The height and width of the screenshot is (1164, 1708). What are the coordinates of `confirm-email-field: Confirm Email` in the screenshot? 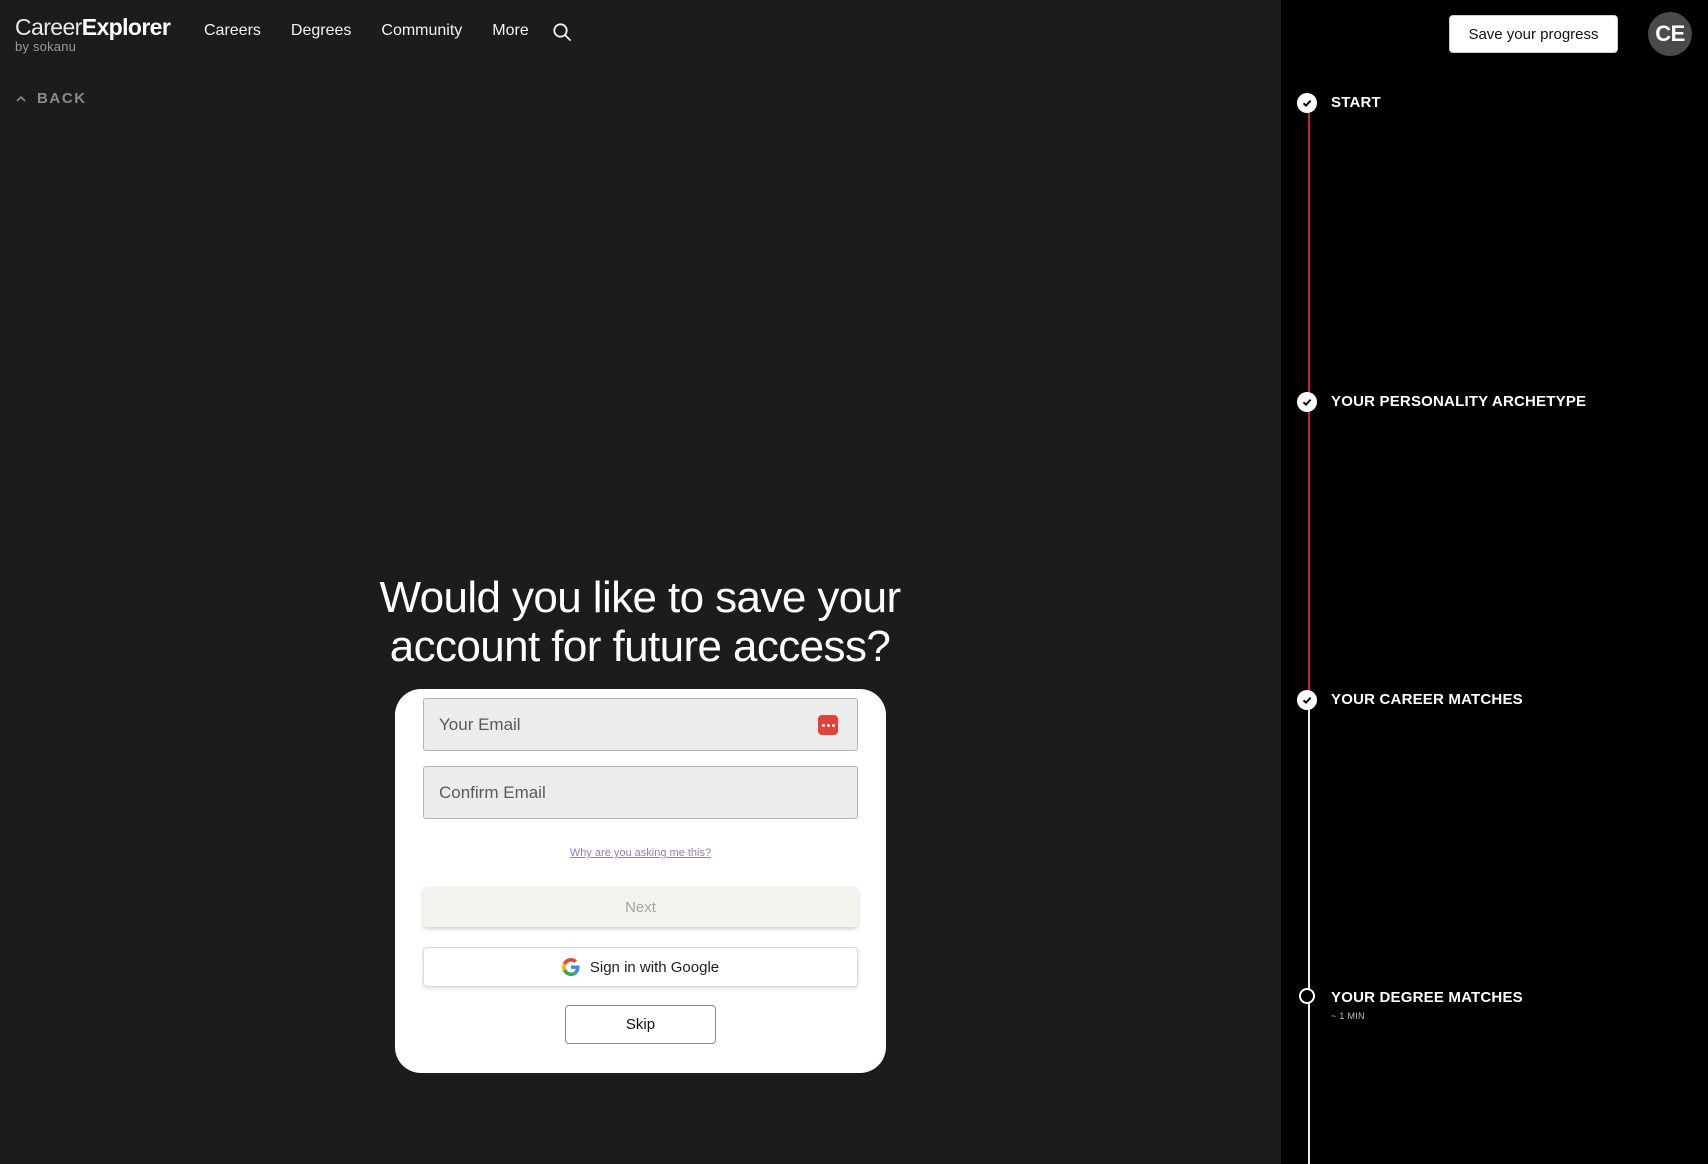 It's located at (640, 792).